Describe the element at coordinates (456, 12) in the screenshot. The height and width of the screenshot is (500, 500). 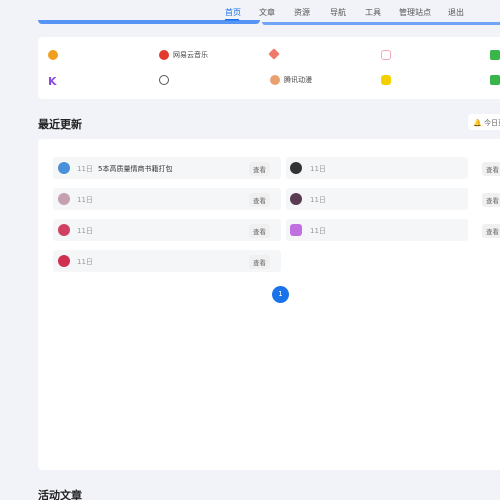
I see `nav-logout: 退出` at that location.